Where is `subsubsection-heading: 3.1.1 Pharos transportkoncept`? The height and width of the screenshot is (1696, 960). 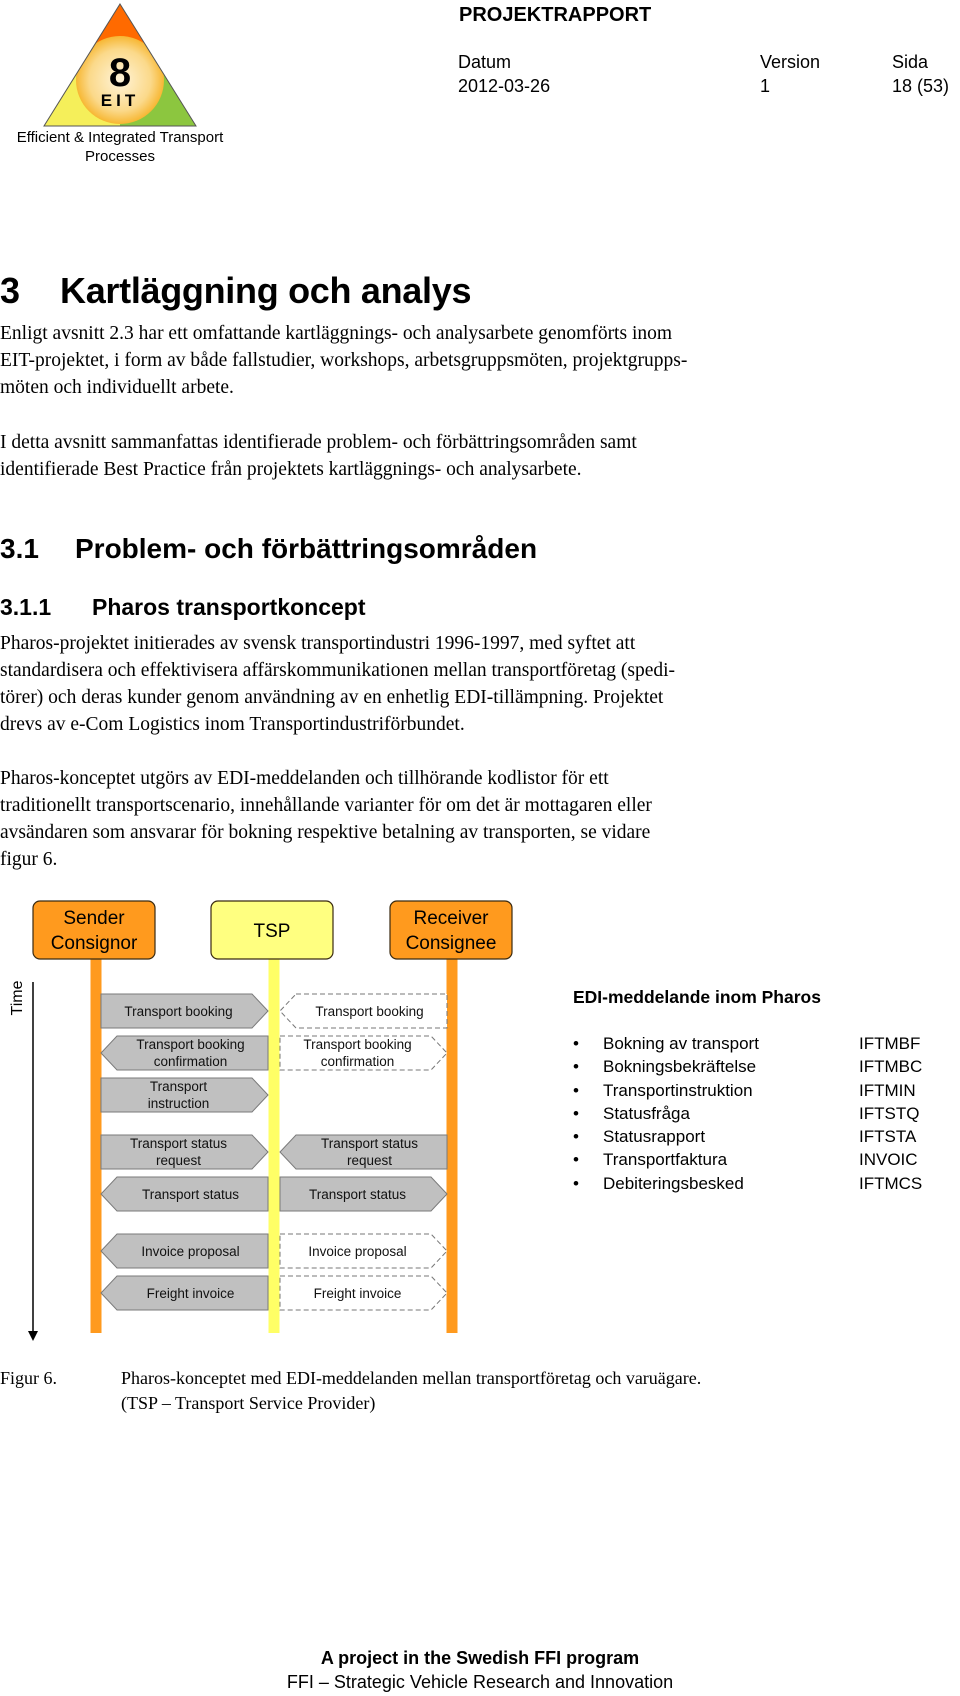 subsubsection-heading: 3.1.1 Pharos transportkoncept is located at coordinates (183, 607).